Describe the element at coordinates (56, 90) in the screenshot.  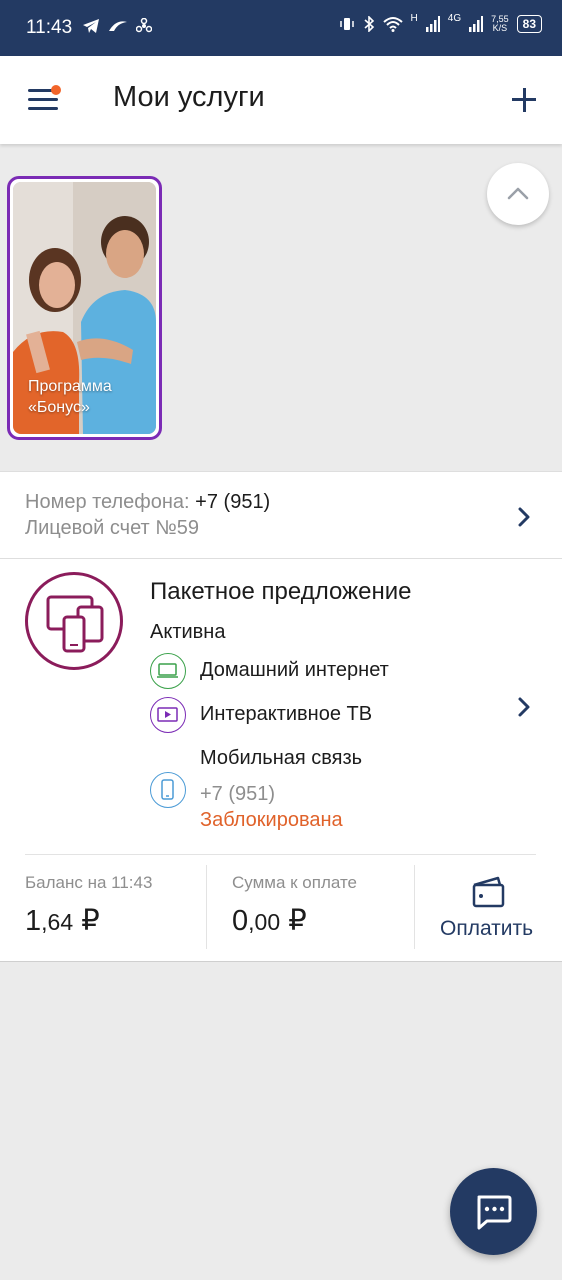
I see `notification-dot` at that location.